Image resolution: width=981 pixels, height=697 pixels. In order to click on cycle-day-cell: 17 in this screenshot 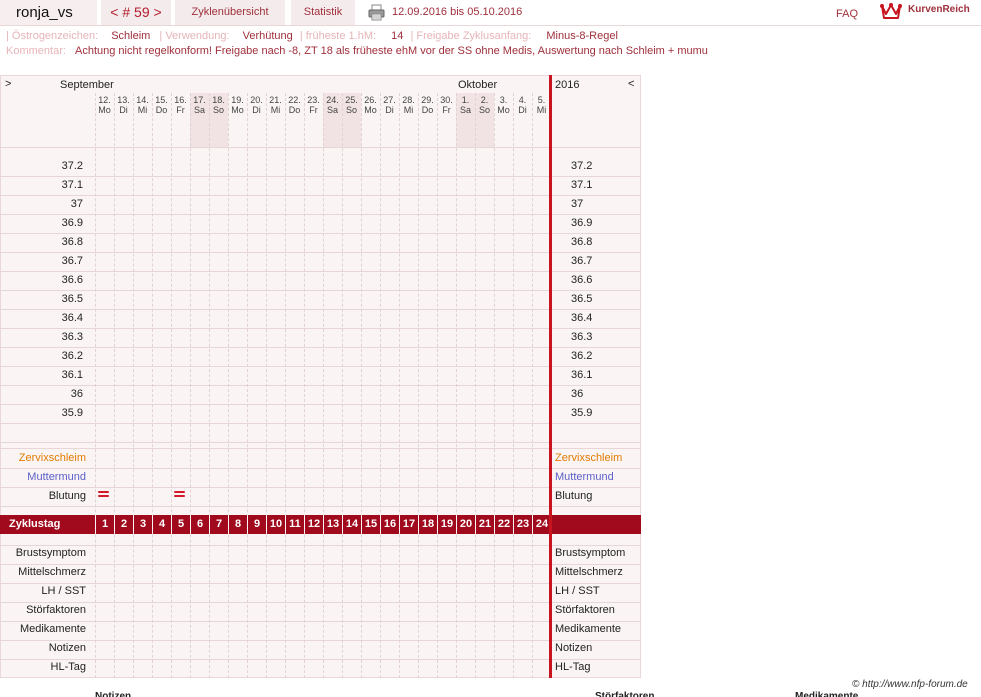, I will do `click(408, 524)`.